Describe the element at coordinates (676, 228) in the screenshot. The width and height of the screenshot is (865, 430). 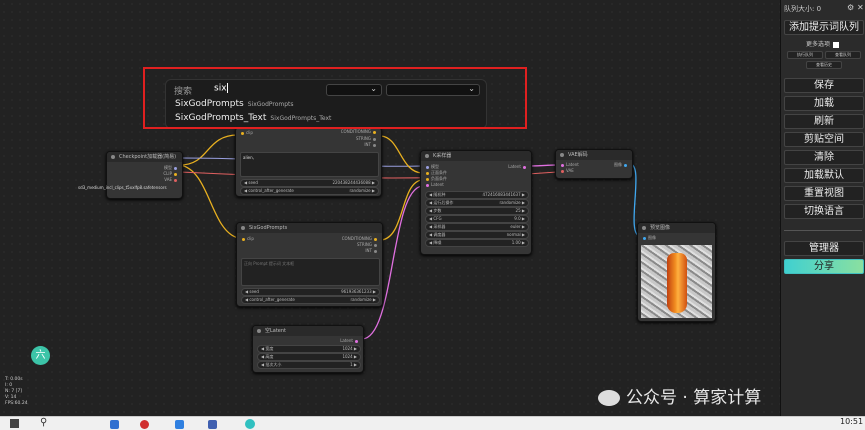
I see `node-title: 预览图像` at that location.